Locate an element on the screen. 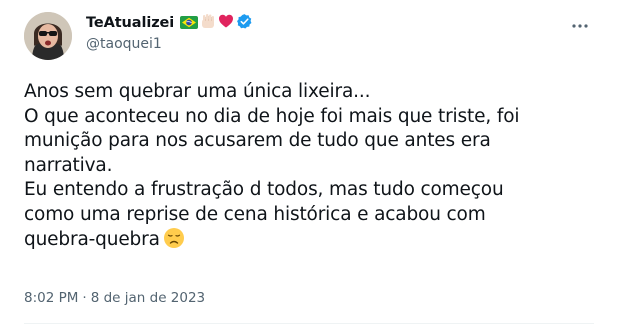  brazil-flag-icon is located at coordinates (189, 23).